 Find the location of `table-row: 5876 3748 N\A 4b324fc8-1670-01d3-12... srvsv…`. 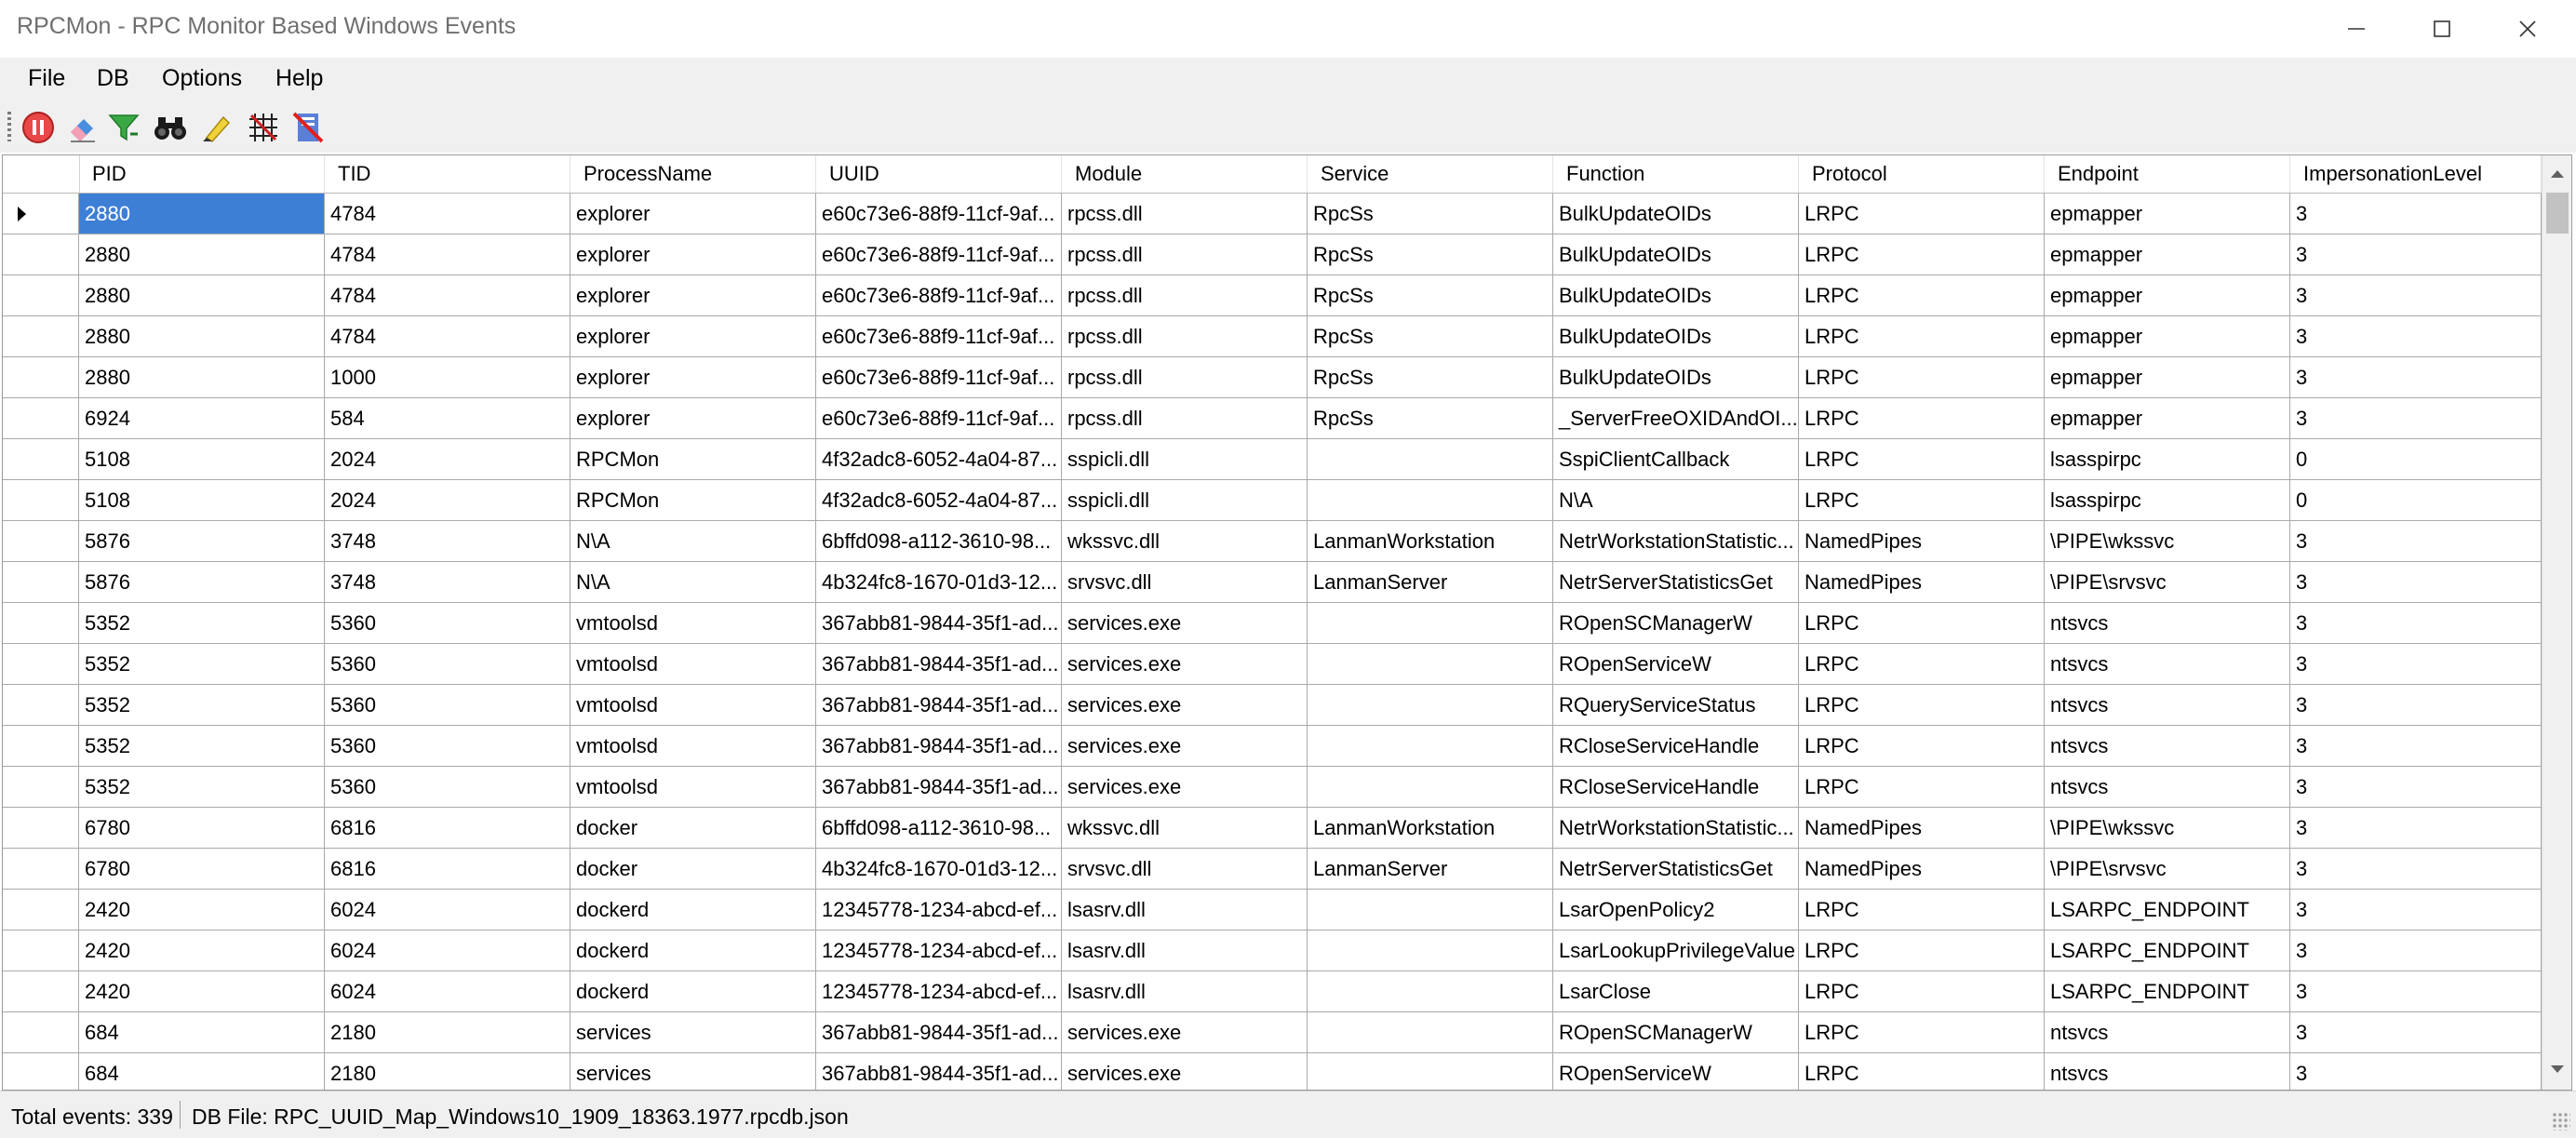

table-row: 5876 3748 N\A 4b324fc8-1670-01d3-12... srvsv… is located at coordinates (1272, 582).